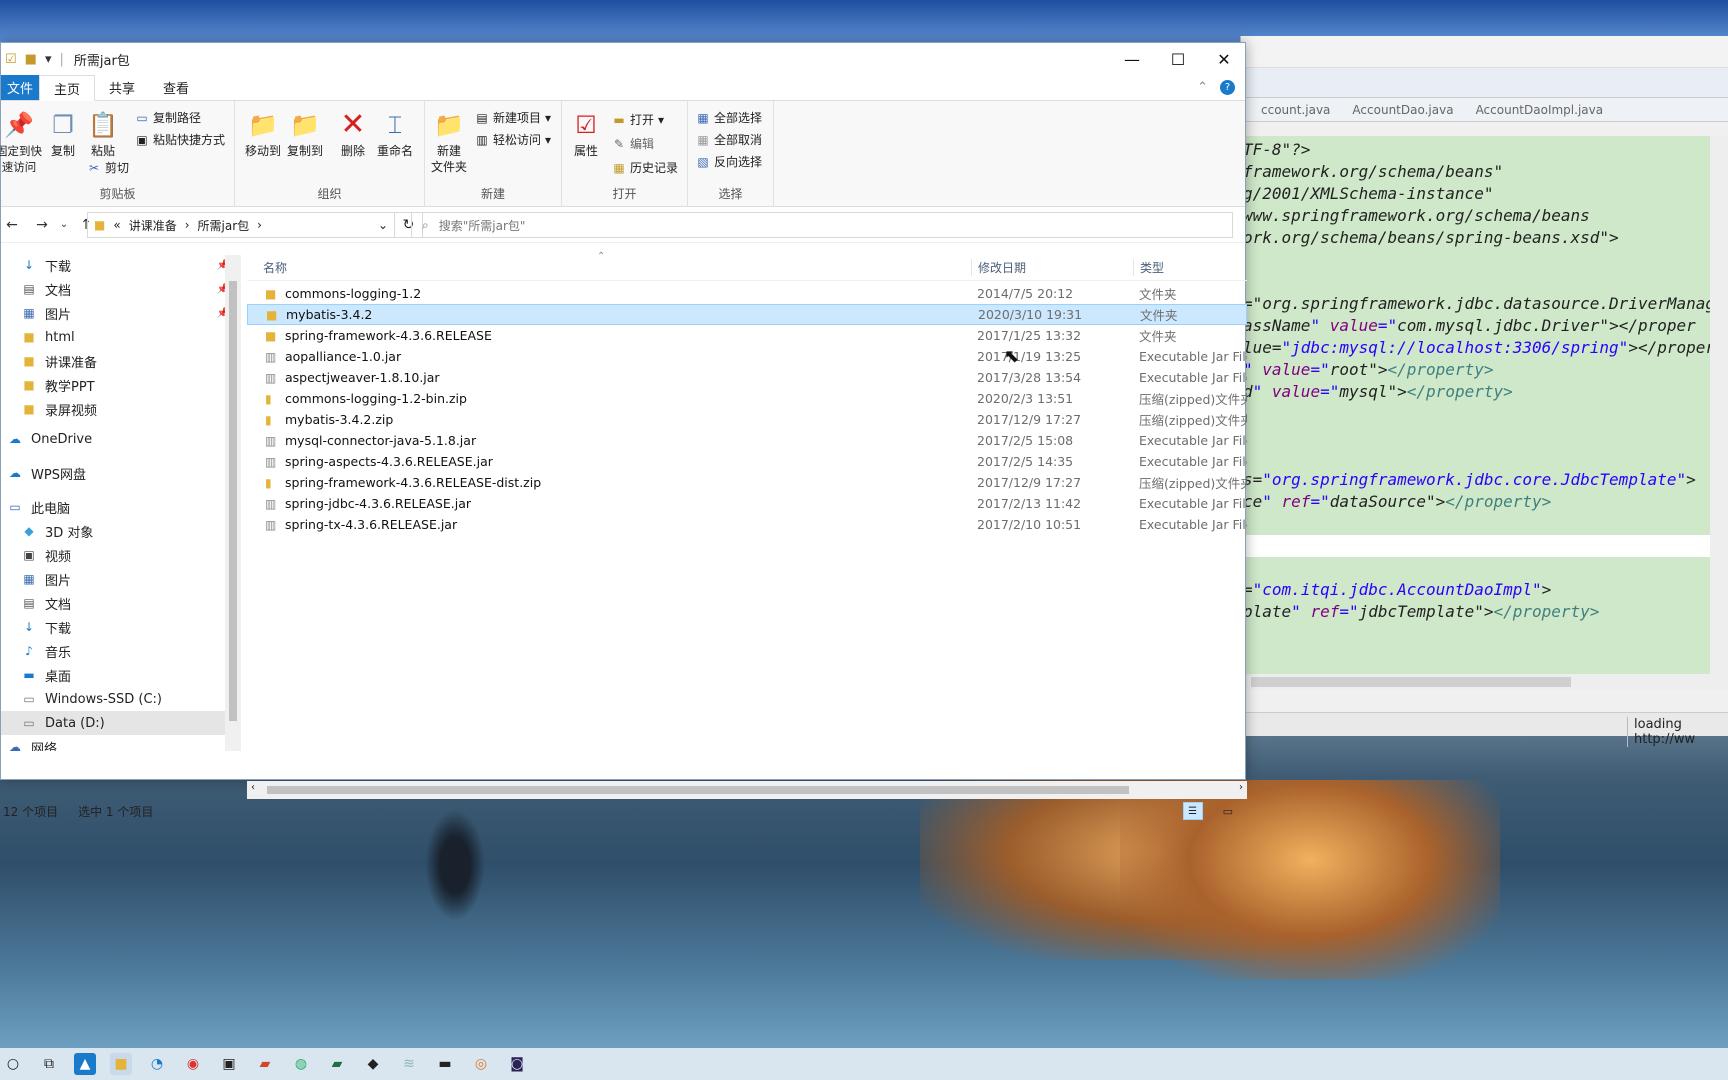 The image size is (1728, 1080). I want to click on tab-file: 文件, so click(20, 87).